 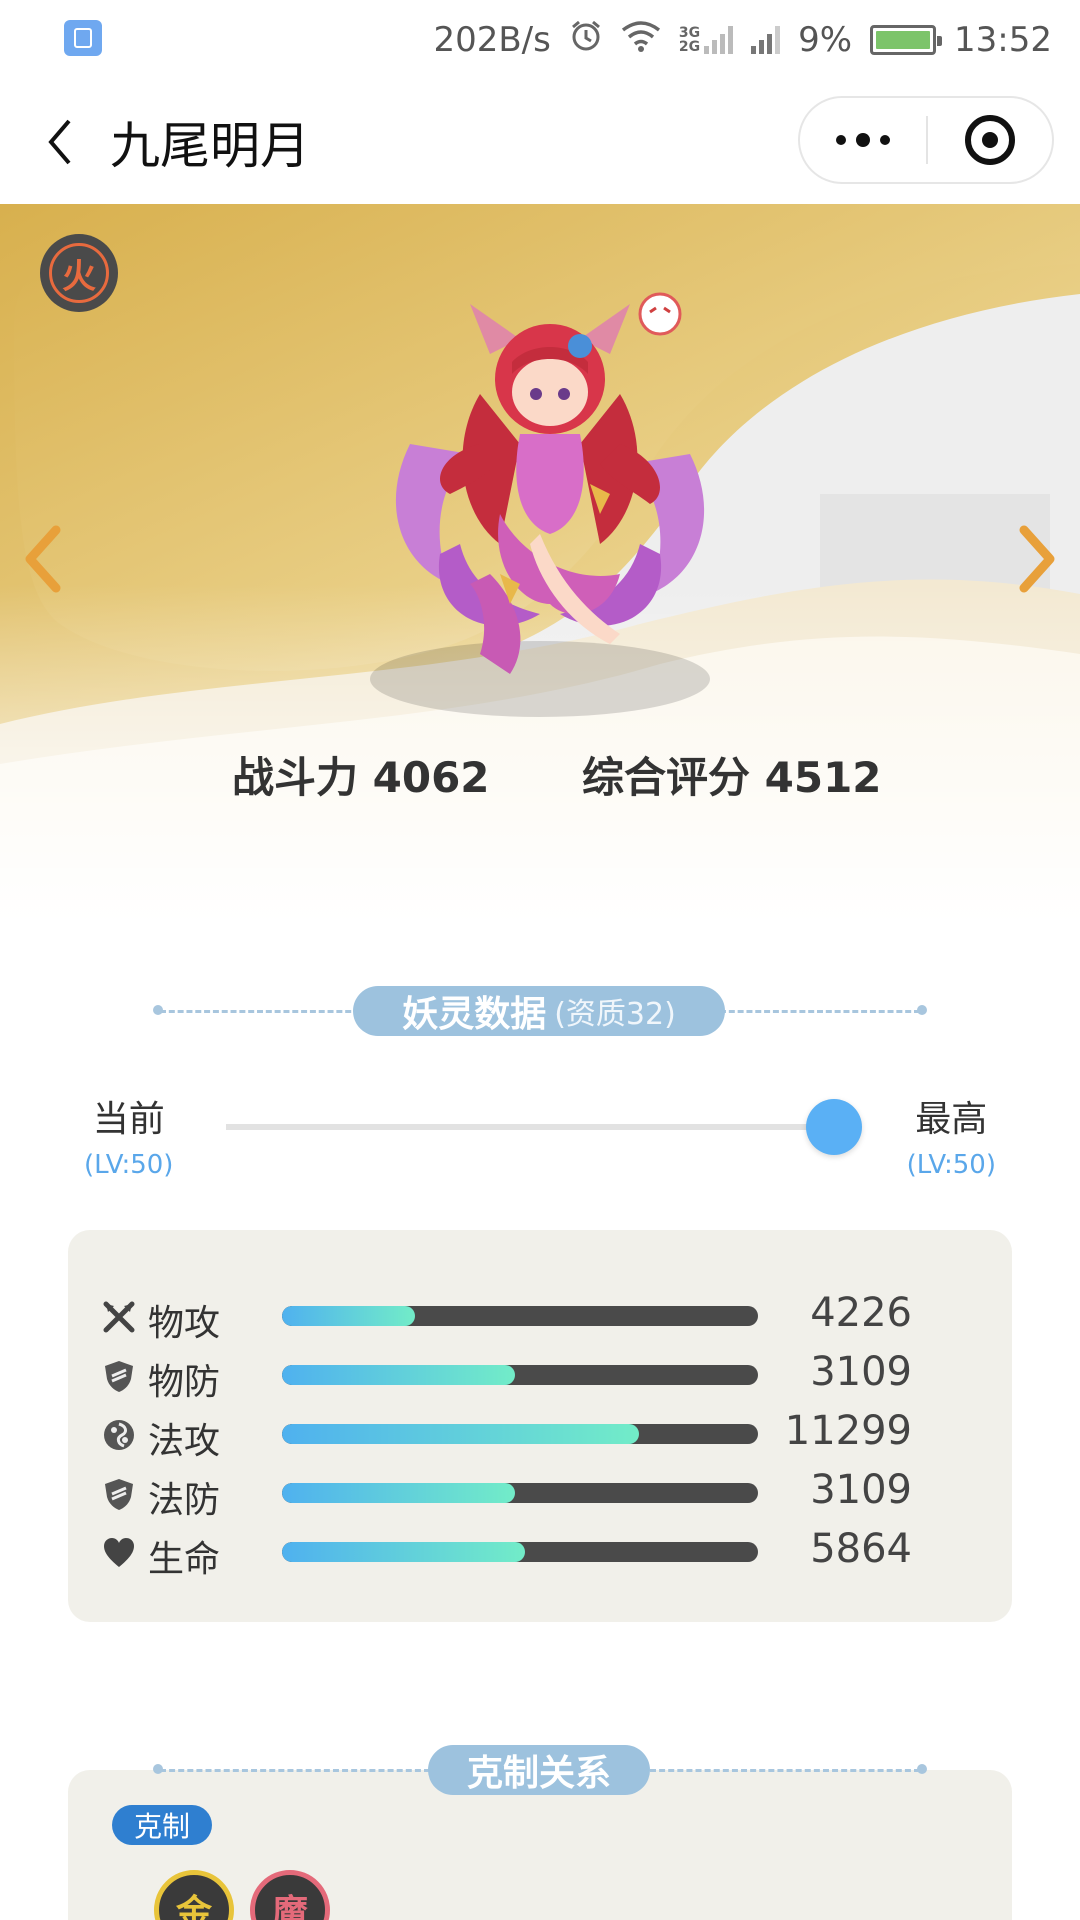 I want to click on attribute-row: 生命 5864, so click(x=540, y=1553).